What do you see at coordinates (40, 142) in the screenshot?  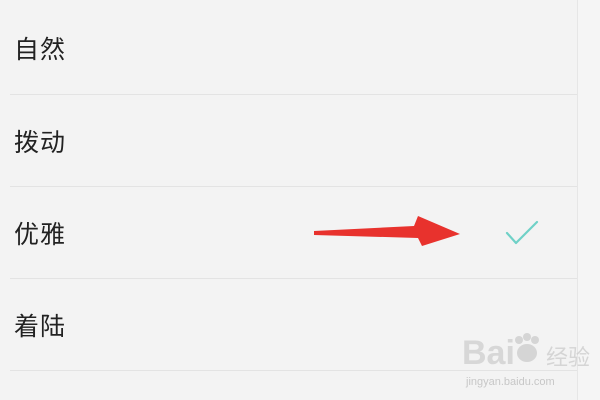 I see `option-label: 拨动` at bounding box center [40, 142].